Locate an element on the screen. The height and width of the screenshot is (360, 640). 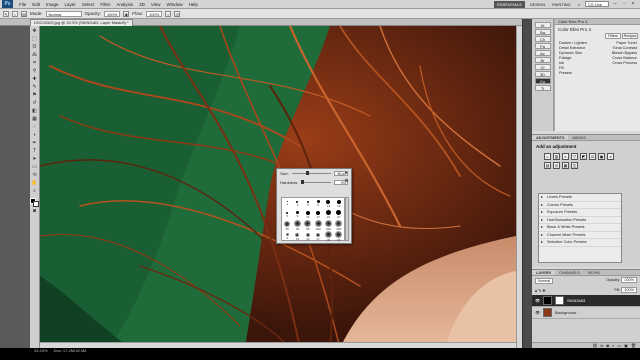
adjustment-icon: ◩ is located at coordinates (583, 156).